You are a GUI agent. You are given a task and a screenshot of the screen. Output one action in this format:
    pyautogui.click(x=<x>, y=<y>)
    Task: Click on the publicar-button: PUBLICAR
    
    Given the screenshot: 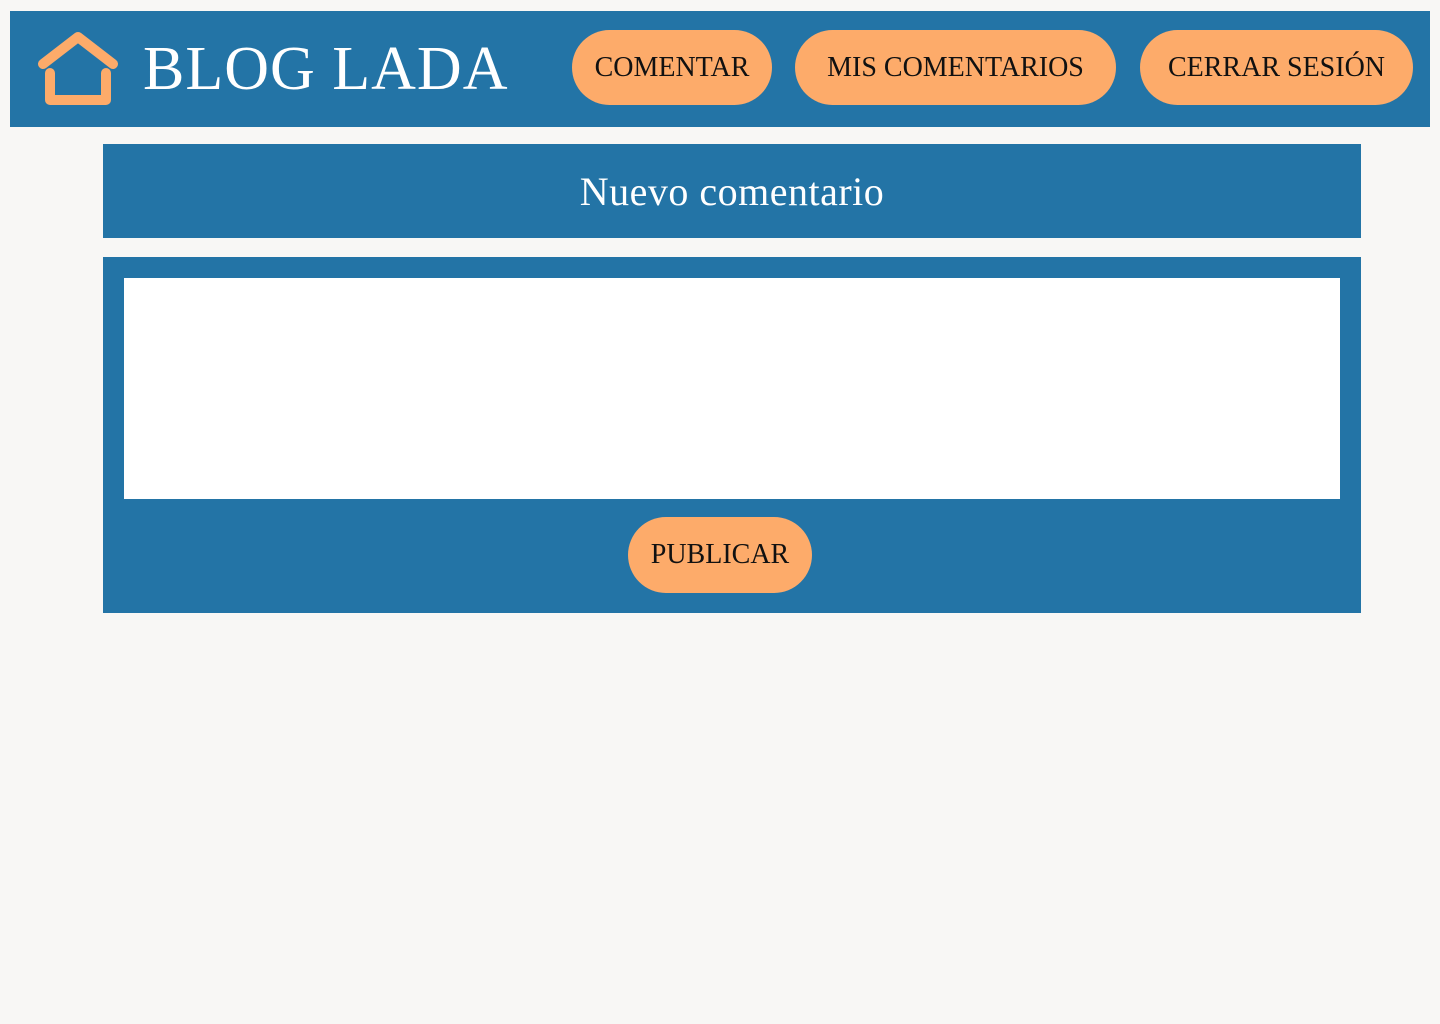 What is the action you would take?
    pyautogui.click(x=720, y=555)
    